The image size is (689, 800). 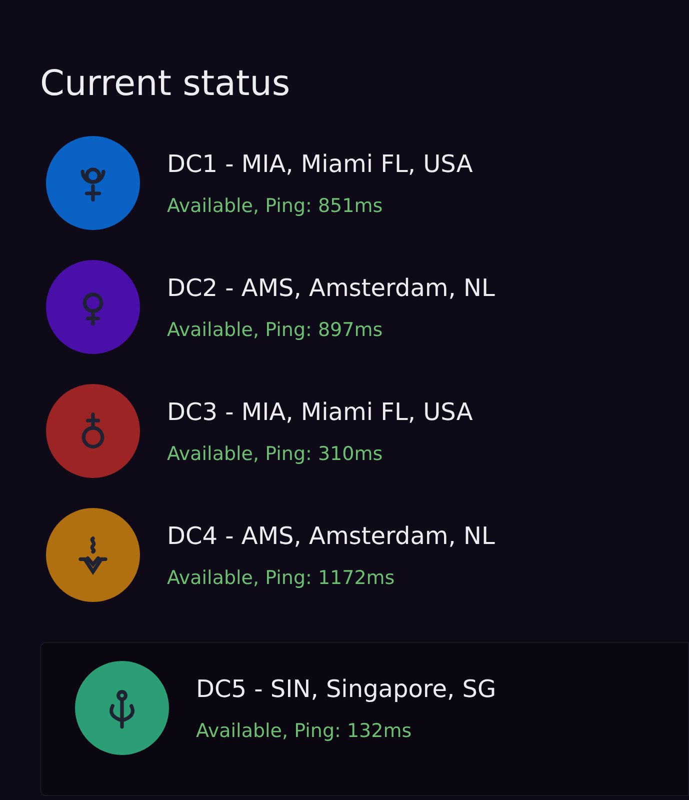 I want to click on server-status: Available, Ping: 132ms, so click(x=304, y=731).